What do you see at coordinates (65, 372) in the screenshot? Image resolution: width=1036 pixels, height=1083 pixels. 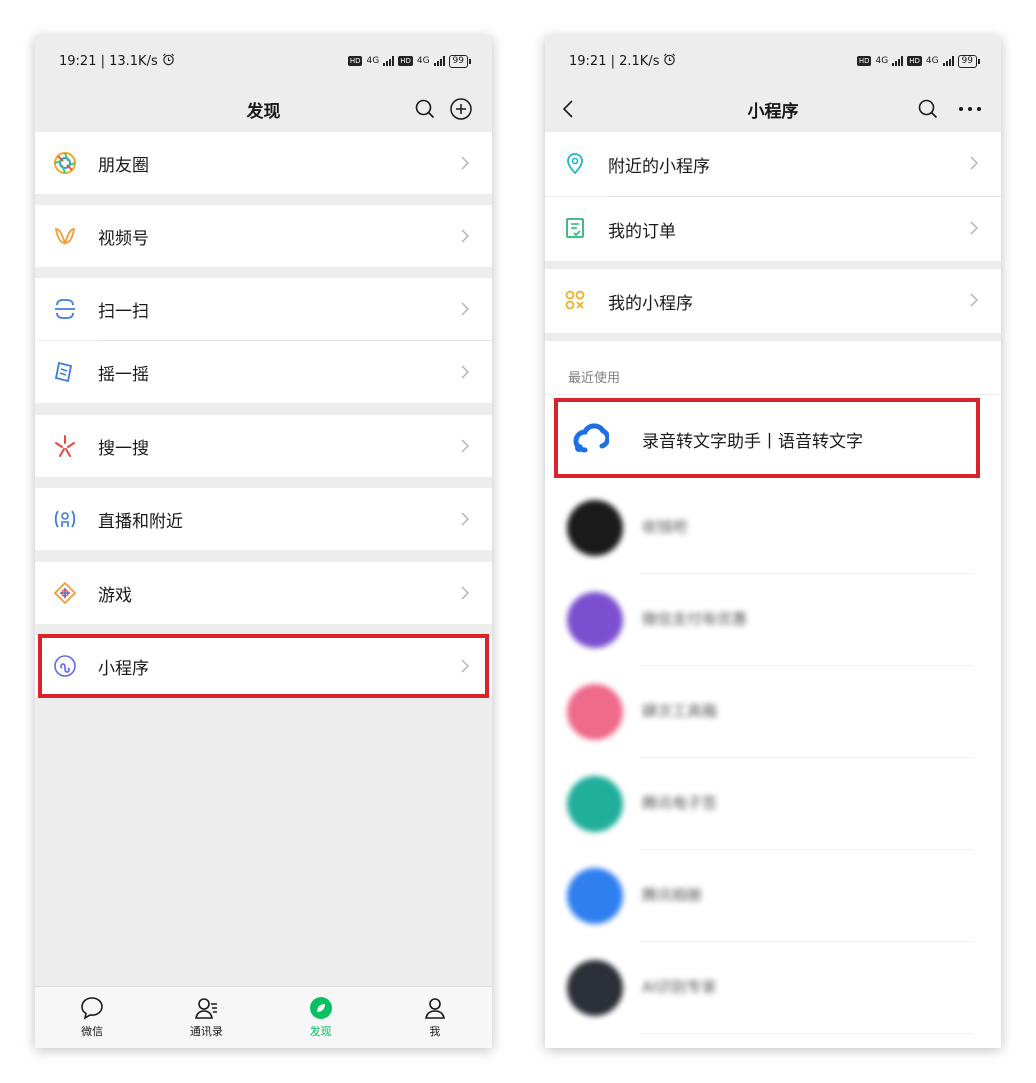 I see `shake-icon` at bounding box center [65, 372].